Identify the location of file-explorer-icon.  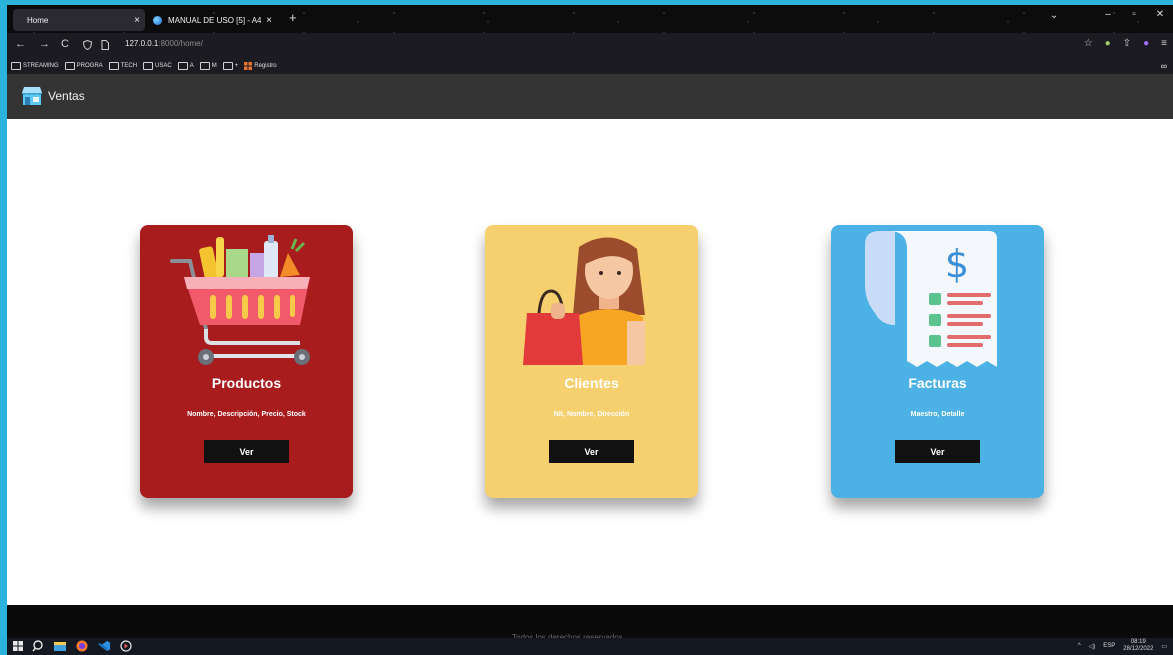
(60, 646).